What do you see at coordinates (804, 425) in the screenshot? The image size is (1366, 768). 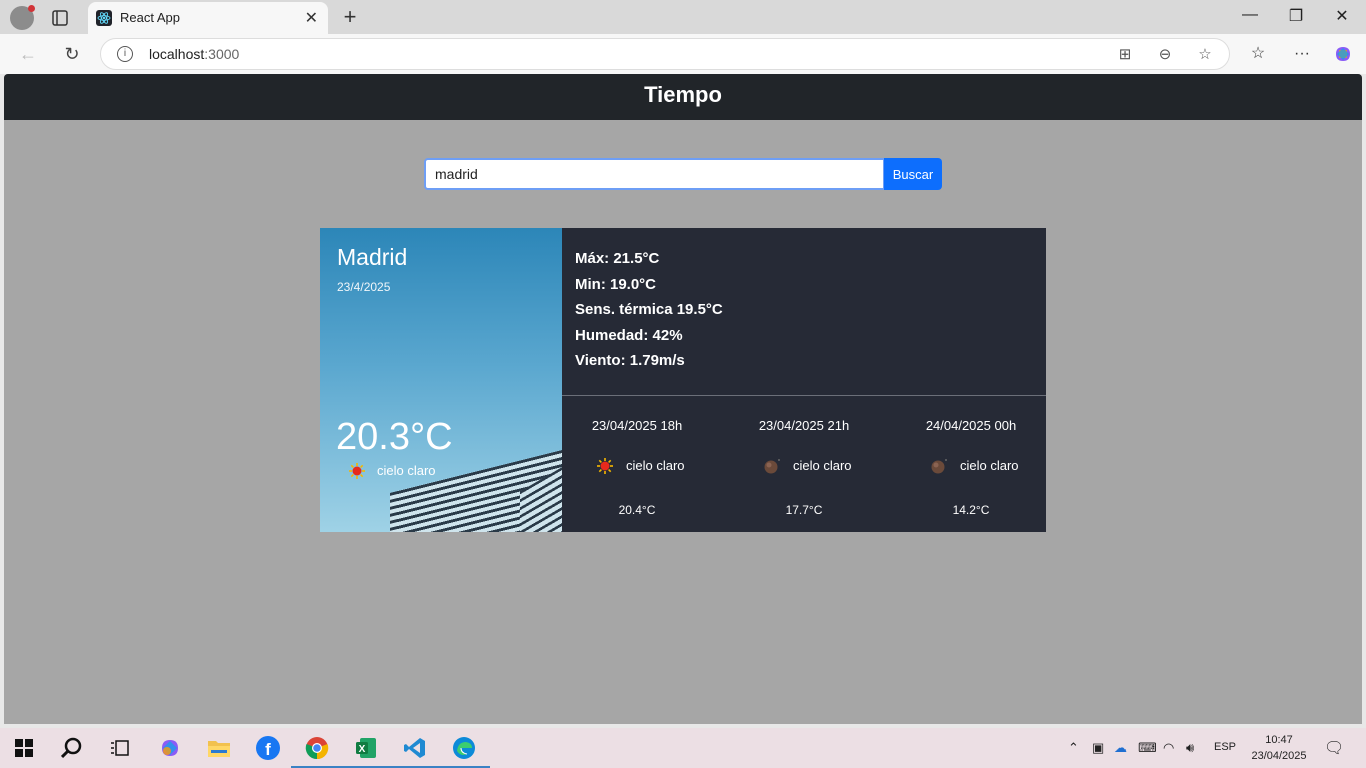 I see `forecast-time: 23/04/2025 21h` at bounding box center [804, 425].